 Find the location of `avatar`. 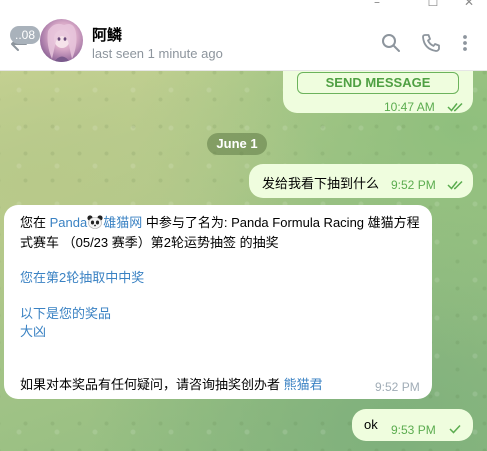

avatar is located at coordinates (61, 40).